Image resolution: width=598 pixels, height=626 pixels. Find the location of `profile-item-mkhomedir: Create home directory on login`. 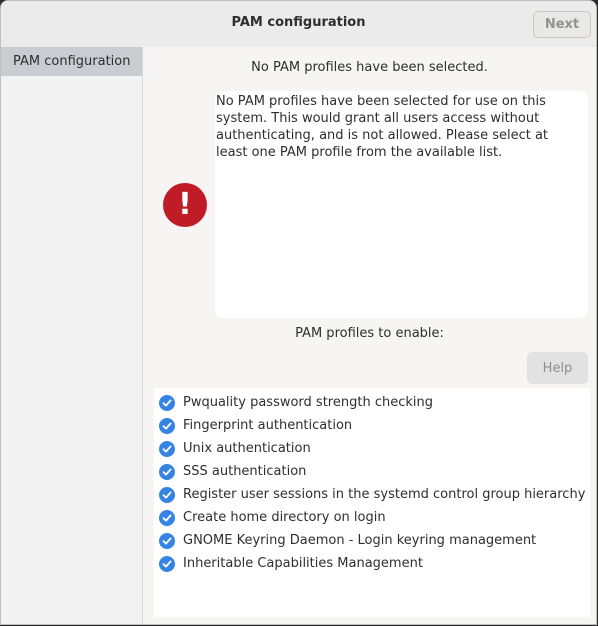

profile-item-mkhomedir: Create home directory on login is located at coordinates (372, 517).